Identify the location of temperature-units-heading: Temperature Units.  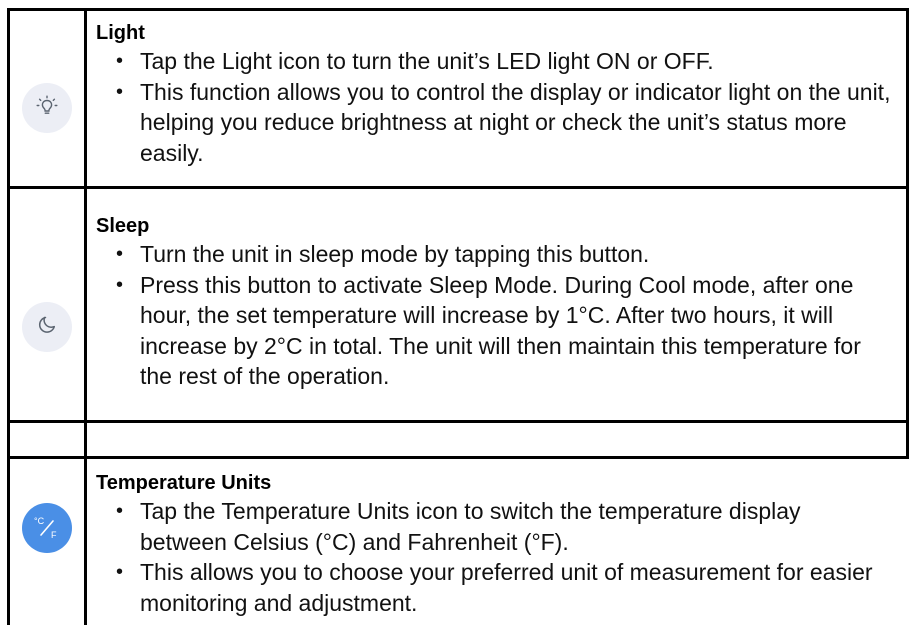
(184, 483).